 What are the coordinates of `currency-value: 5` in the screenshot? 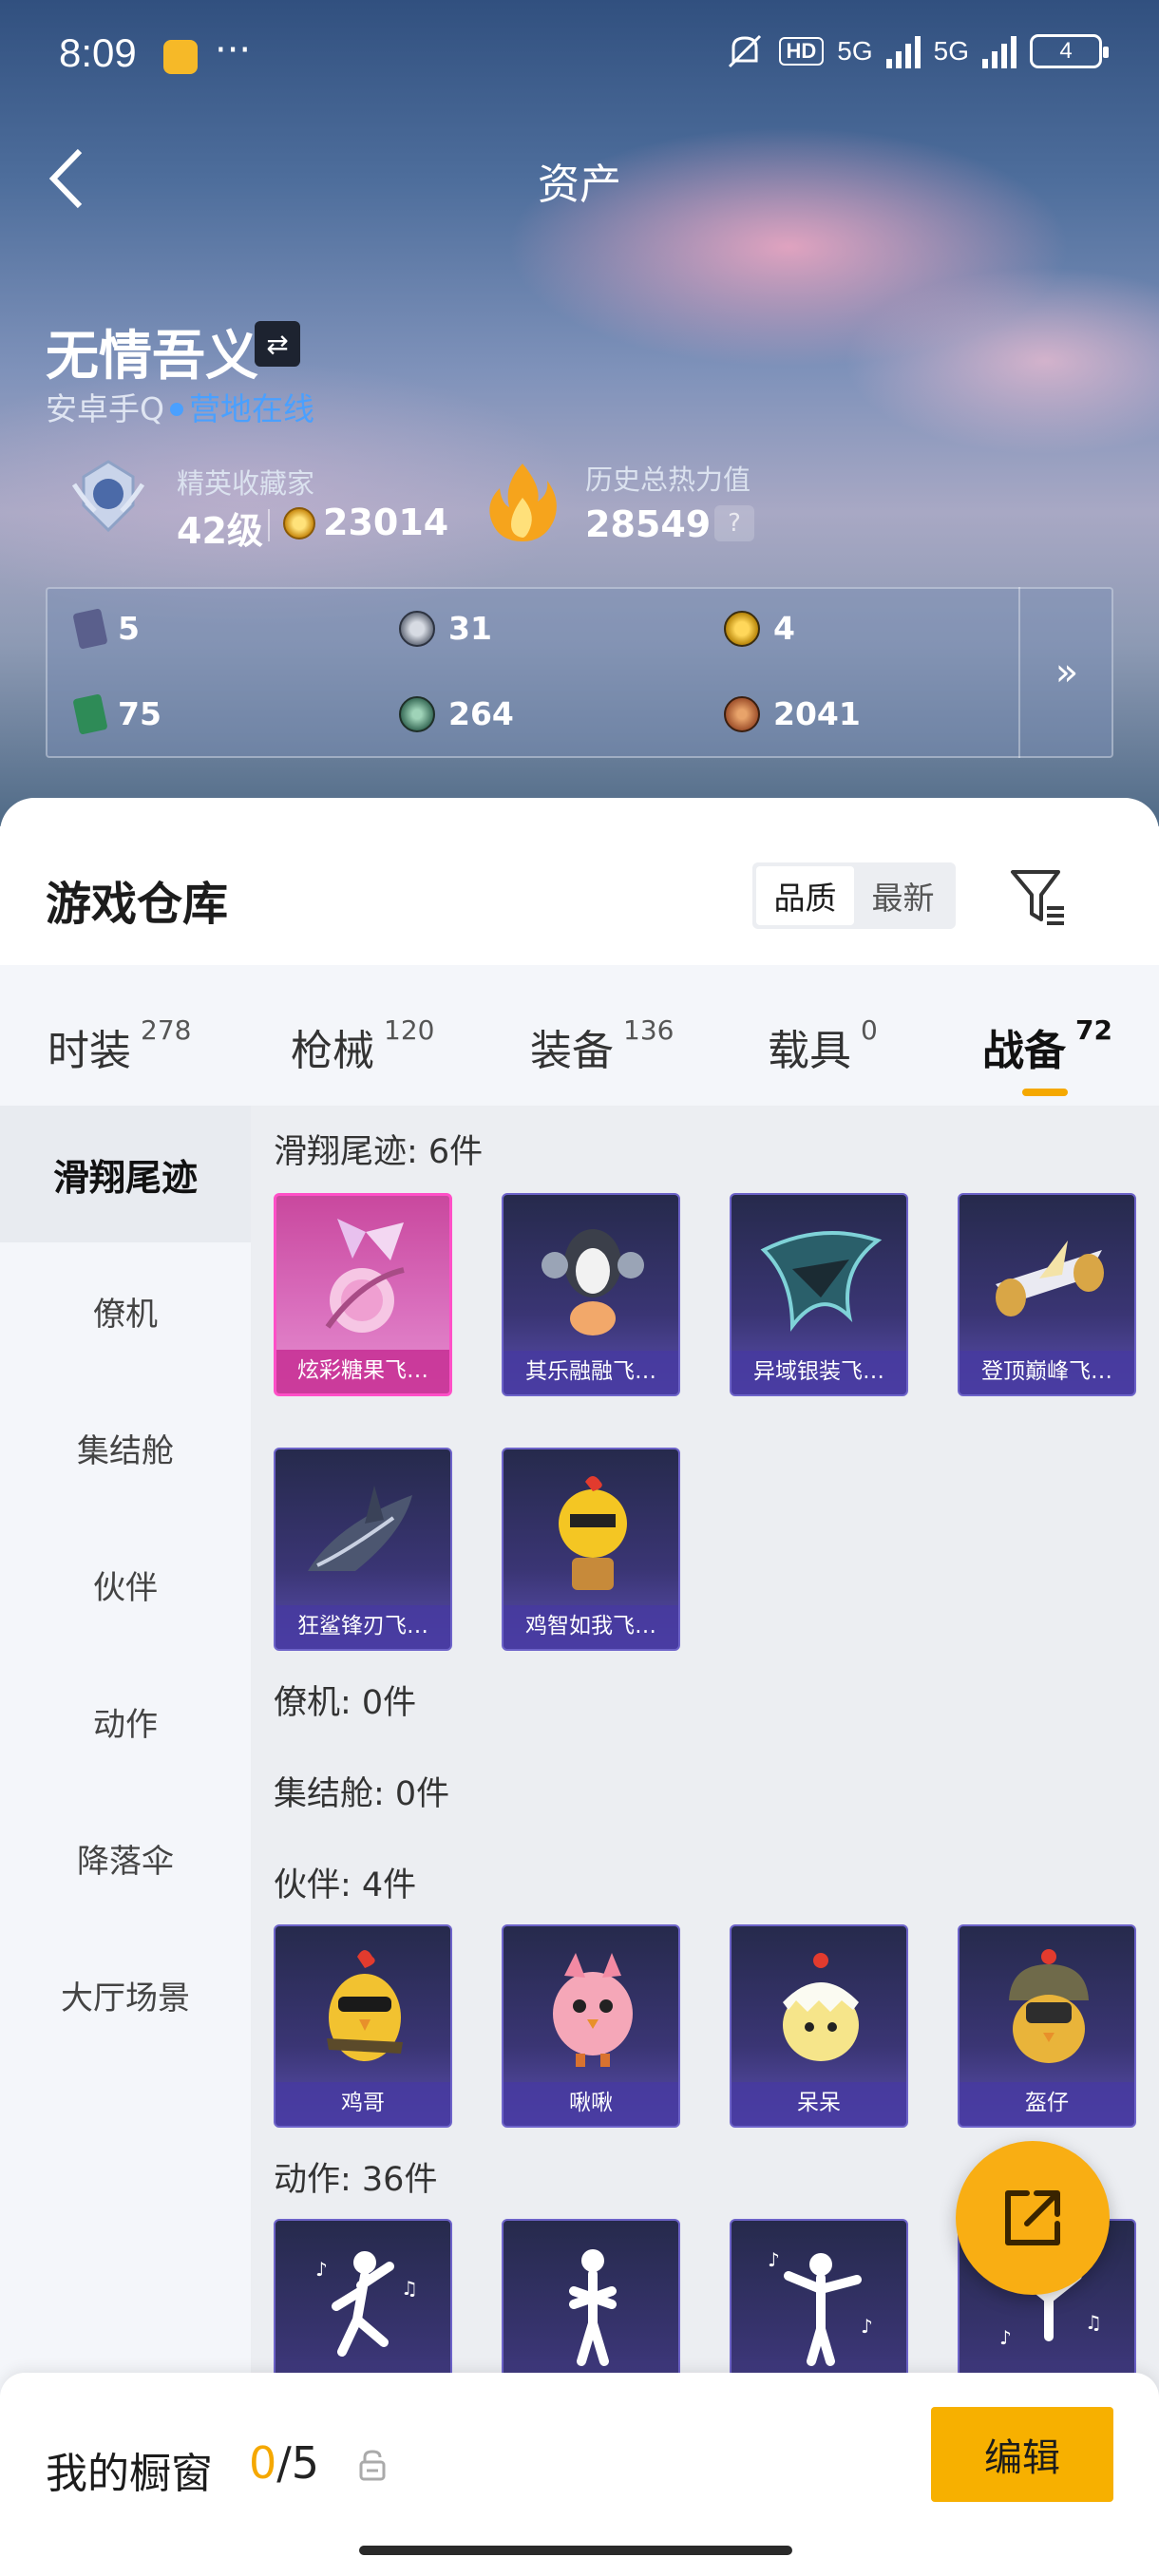 It's located at (129, 628).